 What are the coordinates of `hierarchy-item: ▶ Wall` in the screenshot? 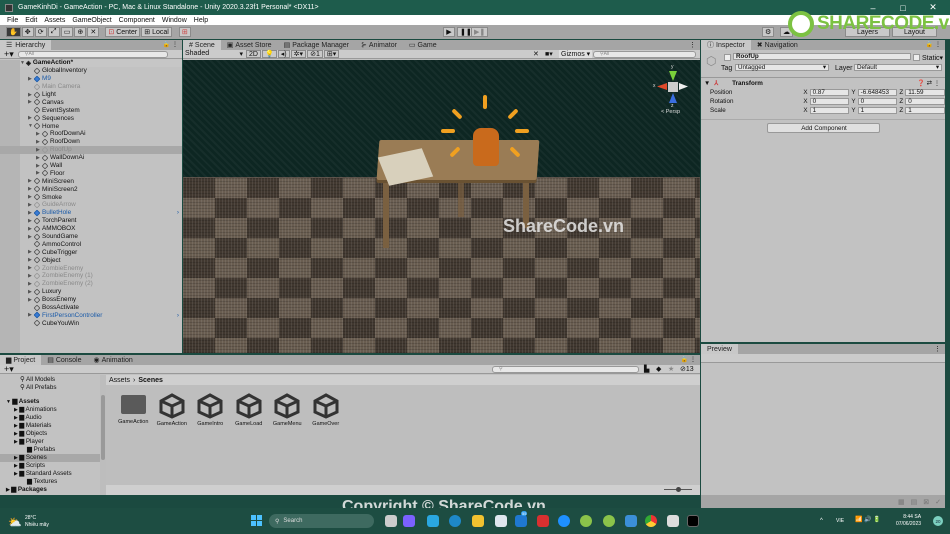 It's located at (91, 166).